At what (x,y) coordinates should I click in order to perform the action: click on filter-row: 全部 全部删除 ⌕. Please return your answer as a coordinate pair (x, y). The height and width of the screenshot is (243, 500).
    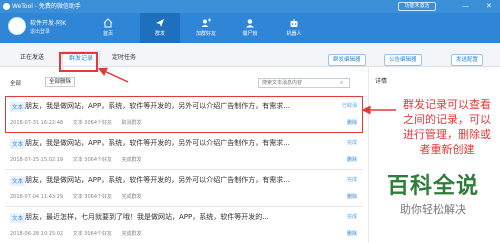
    Looking at the image, I should click on (180, 83).